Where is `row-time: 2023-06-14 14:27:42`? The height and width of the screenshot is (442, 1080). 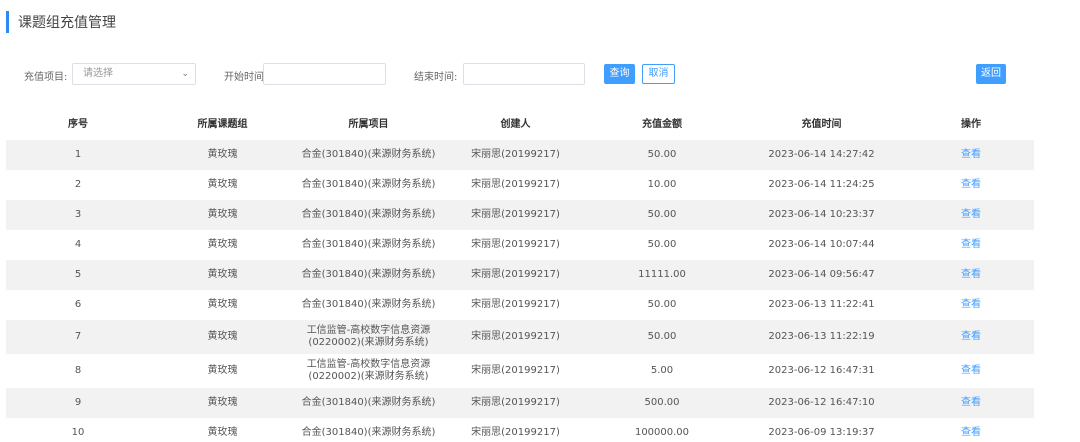
row-time: 2023-06-14 14:27:42 is located at coordinates (821, 154).